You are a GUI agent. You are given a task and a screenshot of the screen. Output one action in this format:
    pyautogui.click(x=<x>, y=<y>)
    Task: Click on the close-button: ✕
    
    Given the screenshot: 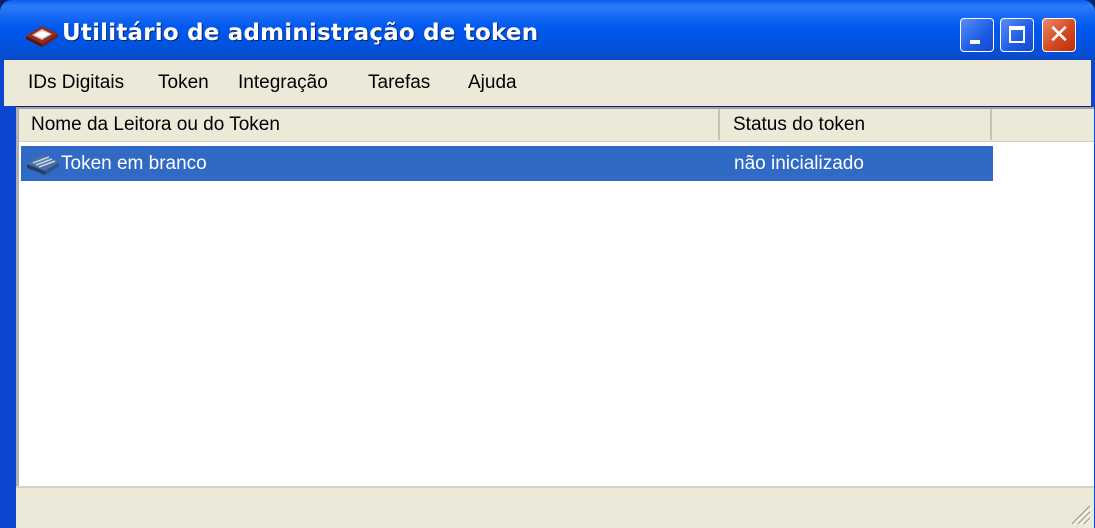 What is the action you would take?
    pyautogui.click(x=1059, y=35)
    